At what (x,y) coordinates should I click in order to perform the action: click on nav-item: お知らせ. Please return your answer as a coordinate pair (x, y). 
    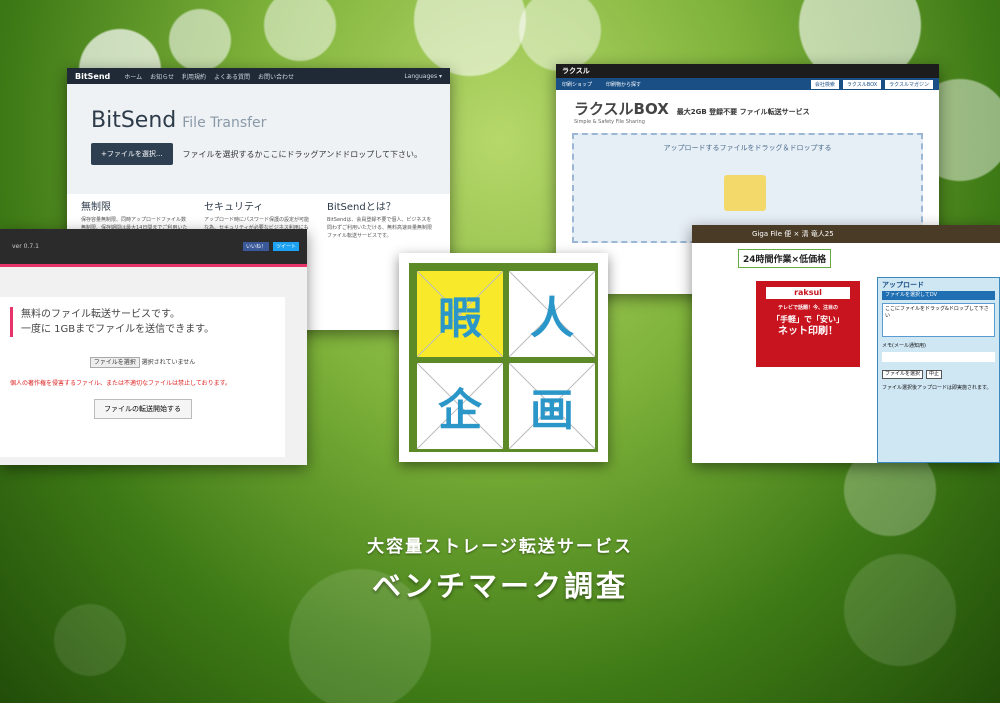
    Looking at the image, I should click on (162, 76).